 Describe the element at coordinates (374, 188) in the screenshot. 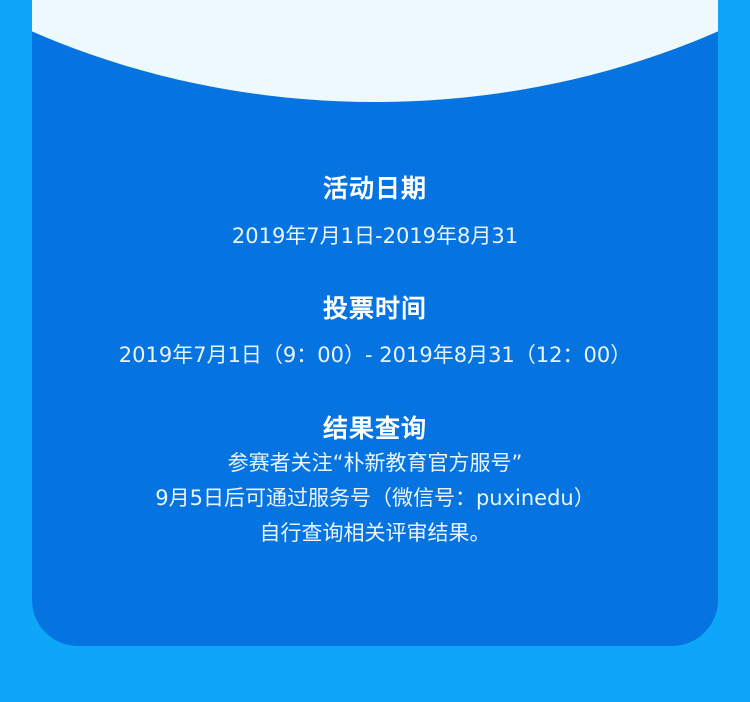

I see `activity-date-title: 活动日期` at that location.